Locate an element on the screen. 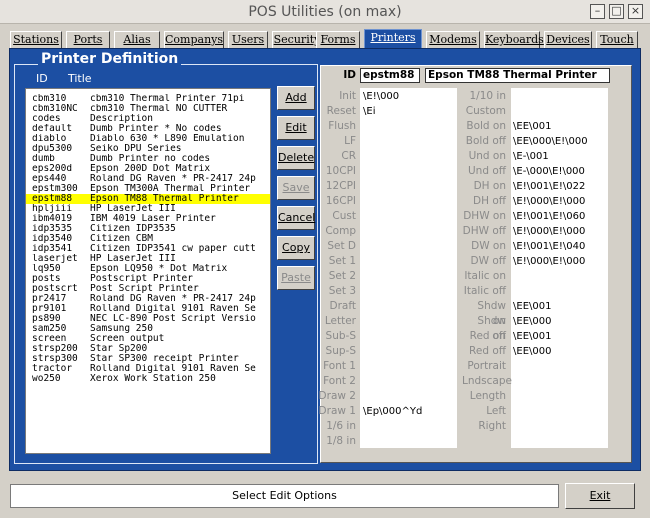 The image size is (650, 518). tab-forms: Forms is located at coordinates (338, 40).